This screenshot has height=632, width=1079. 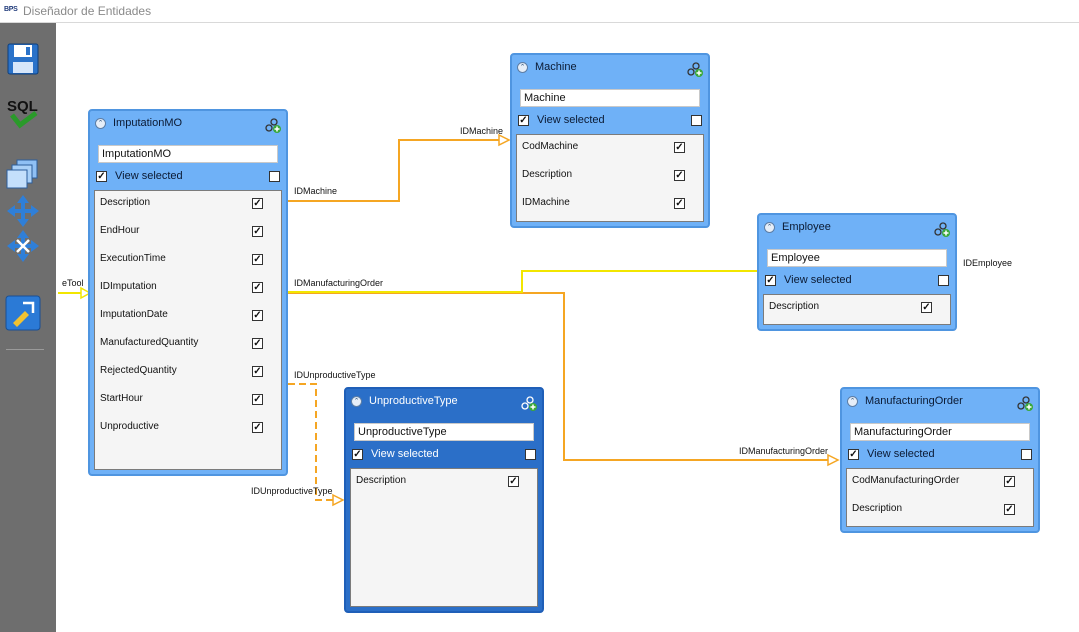 I want to click on field-row: ManufacturedQuantity ✓, so click(x=188, y=344).